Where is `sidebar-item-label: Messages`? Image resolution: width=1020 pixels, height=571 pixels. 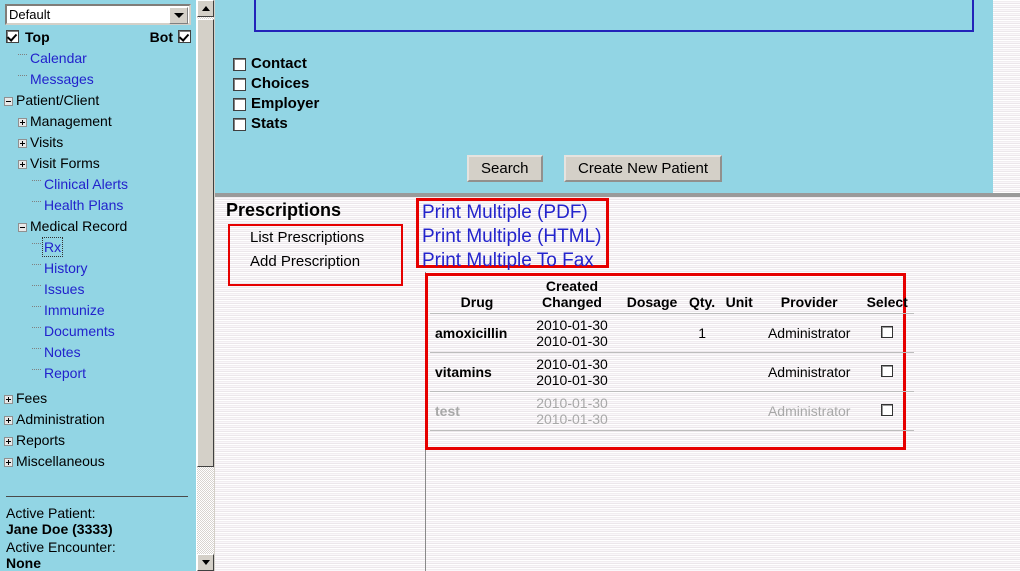 sidebar-item-label: Messages is located at coordinates (62, 79).